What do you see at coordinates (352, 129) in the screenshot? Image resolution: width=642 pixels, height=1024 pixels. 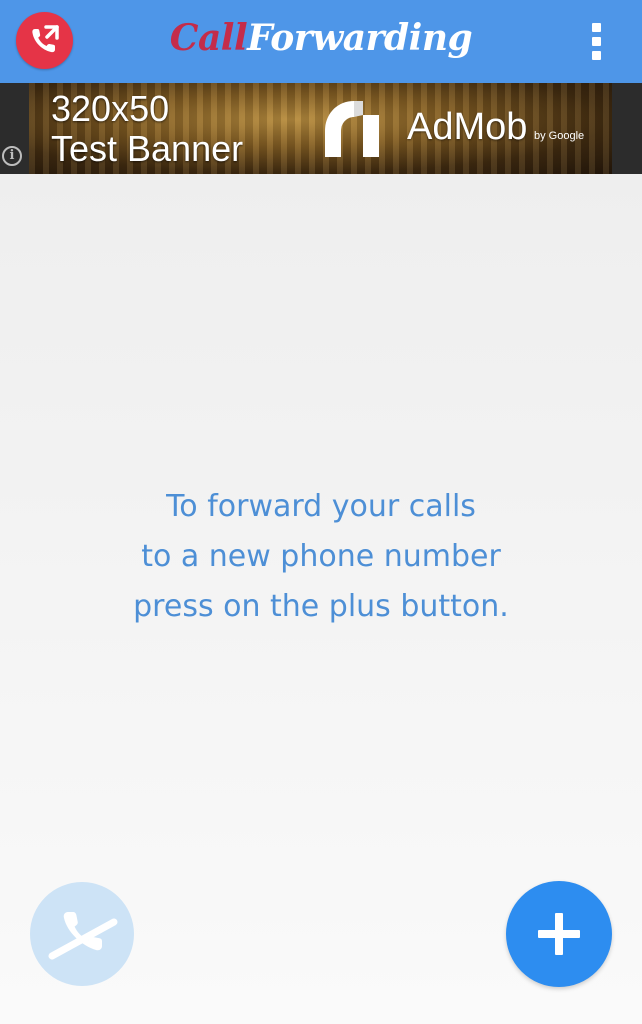 I see `admob-logo-icon` at bounding box center [352, 129].